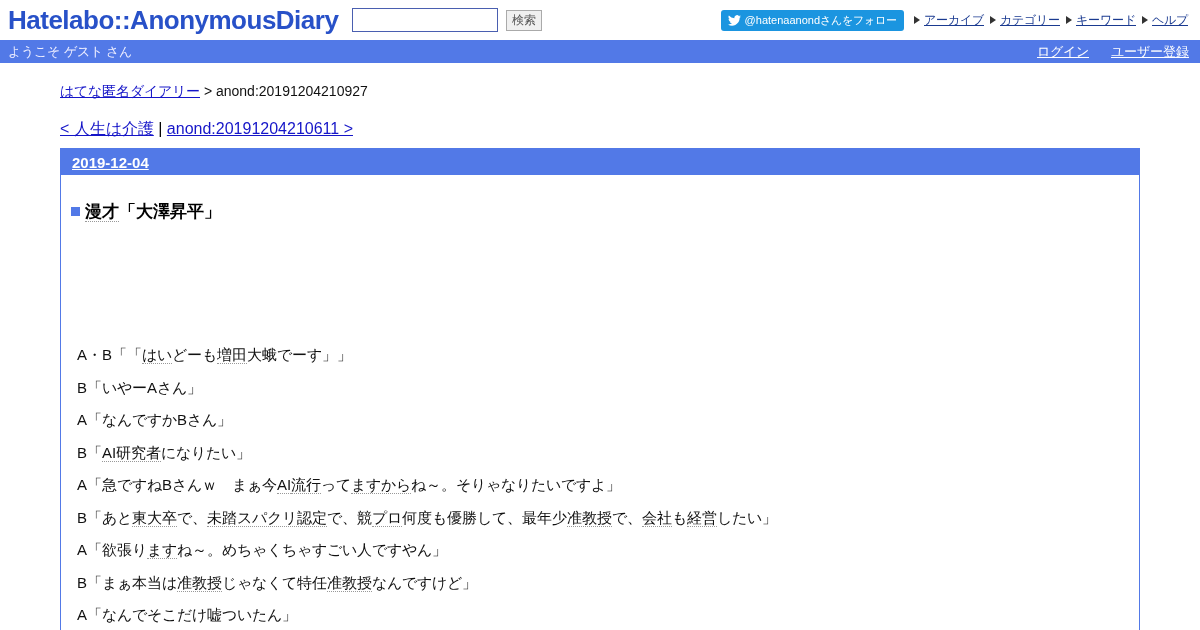  Describe the element at coordinates (277, 582) in the screenshot. I see `dialogue-line: B「まぁ本当は准教授 じゃなくて特任准教授なんですけど」` at that location.